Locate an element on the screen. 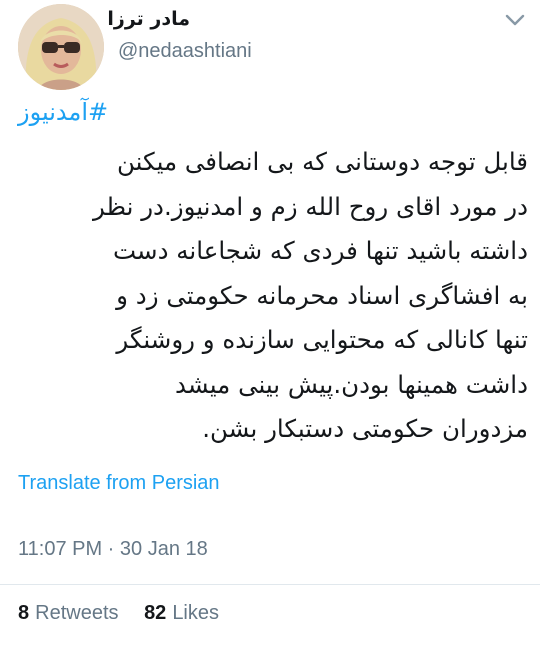 Image resolution: width=540 pixels, height=648 pixels. retweets-label: Retweets is located at coordinates (77, 613).